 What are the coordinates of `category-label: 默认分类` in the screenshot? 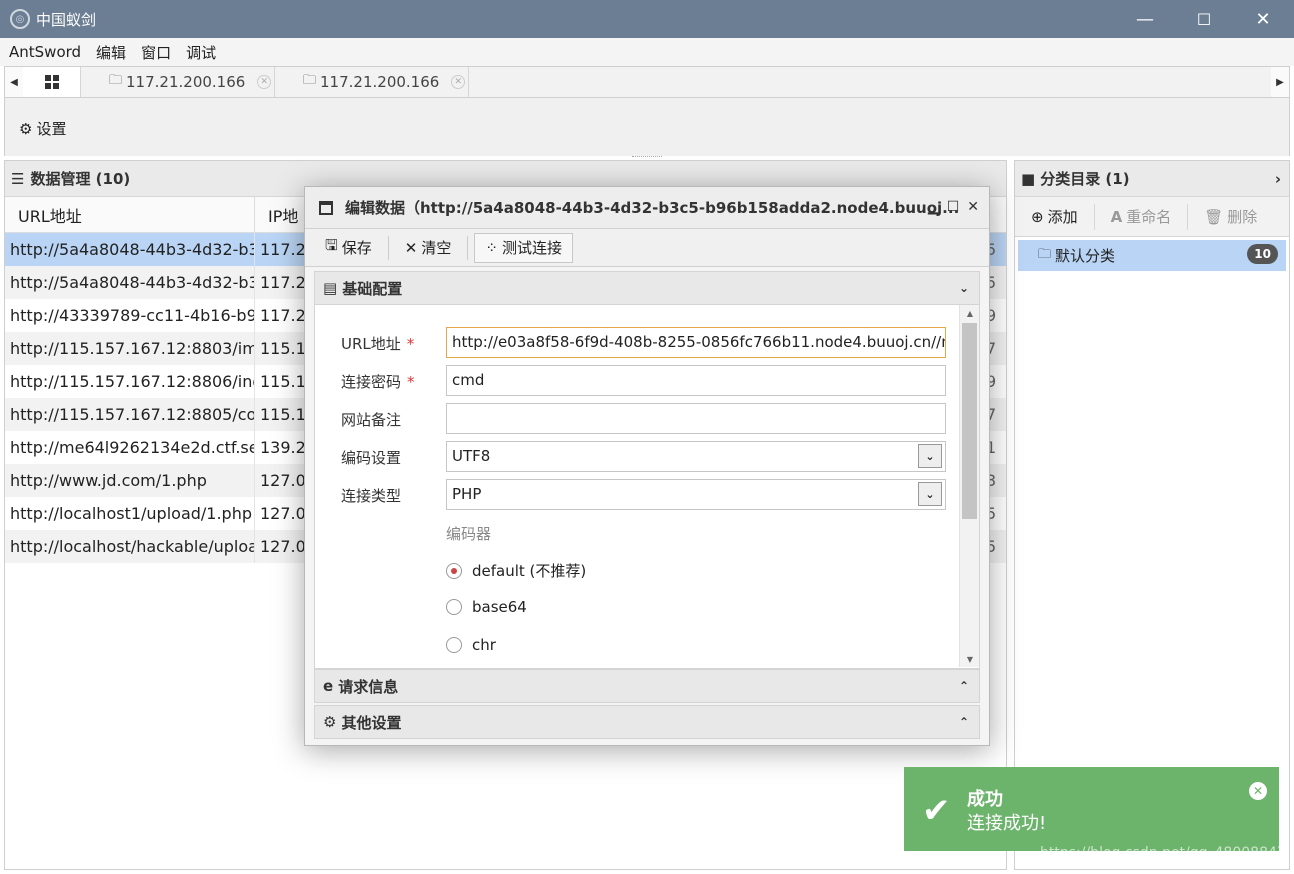 It's located at (1085, 256).